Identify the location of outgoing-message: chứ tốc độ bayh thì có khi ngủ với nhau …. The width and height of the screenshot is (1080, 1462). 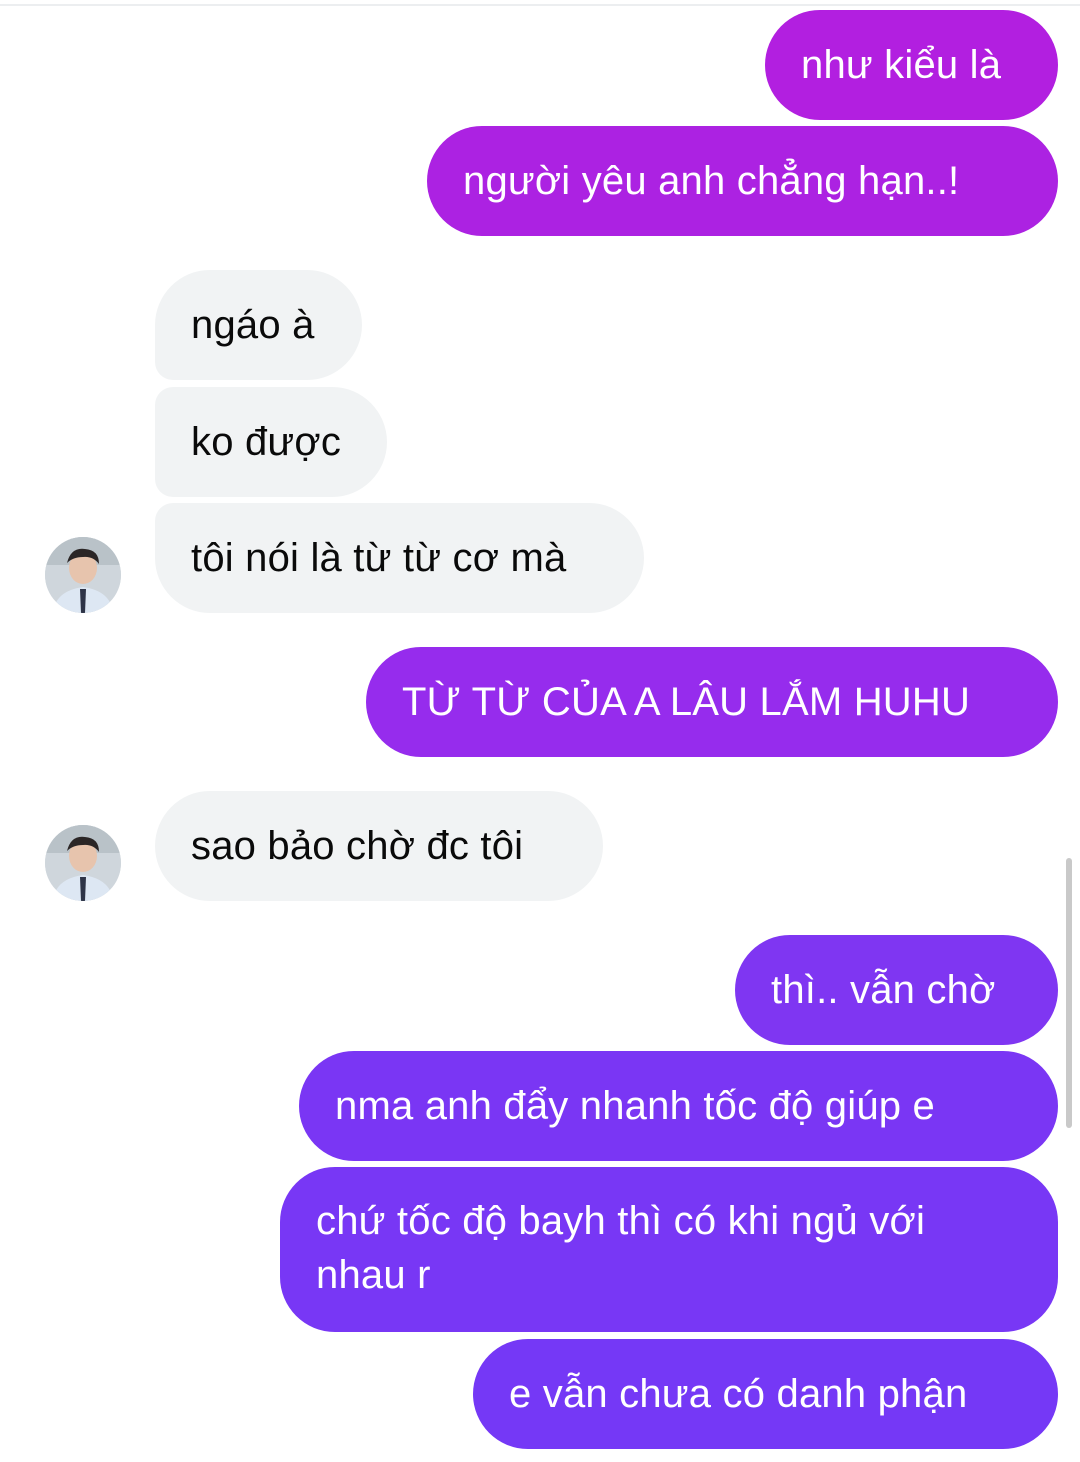
(669, 1249).